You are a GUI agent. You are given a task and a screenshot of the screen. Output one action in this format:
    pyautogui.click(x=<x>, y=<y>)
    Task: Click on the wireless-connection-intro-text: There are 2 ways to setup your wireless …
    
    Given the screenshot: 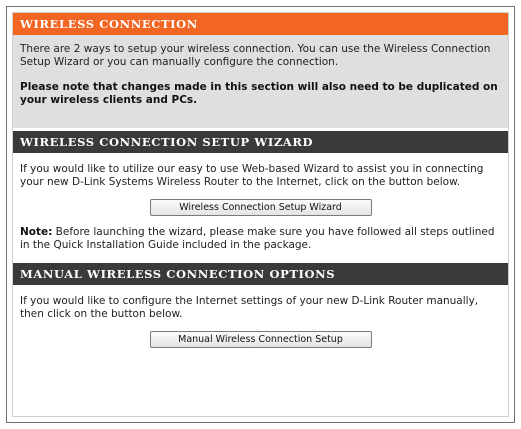 What is the action you would take?
    pyautogui.click(x=255, y=55)
    